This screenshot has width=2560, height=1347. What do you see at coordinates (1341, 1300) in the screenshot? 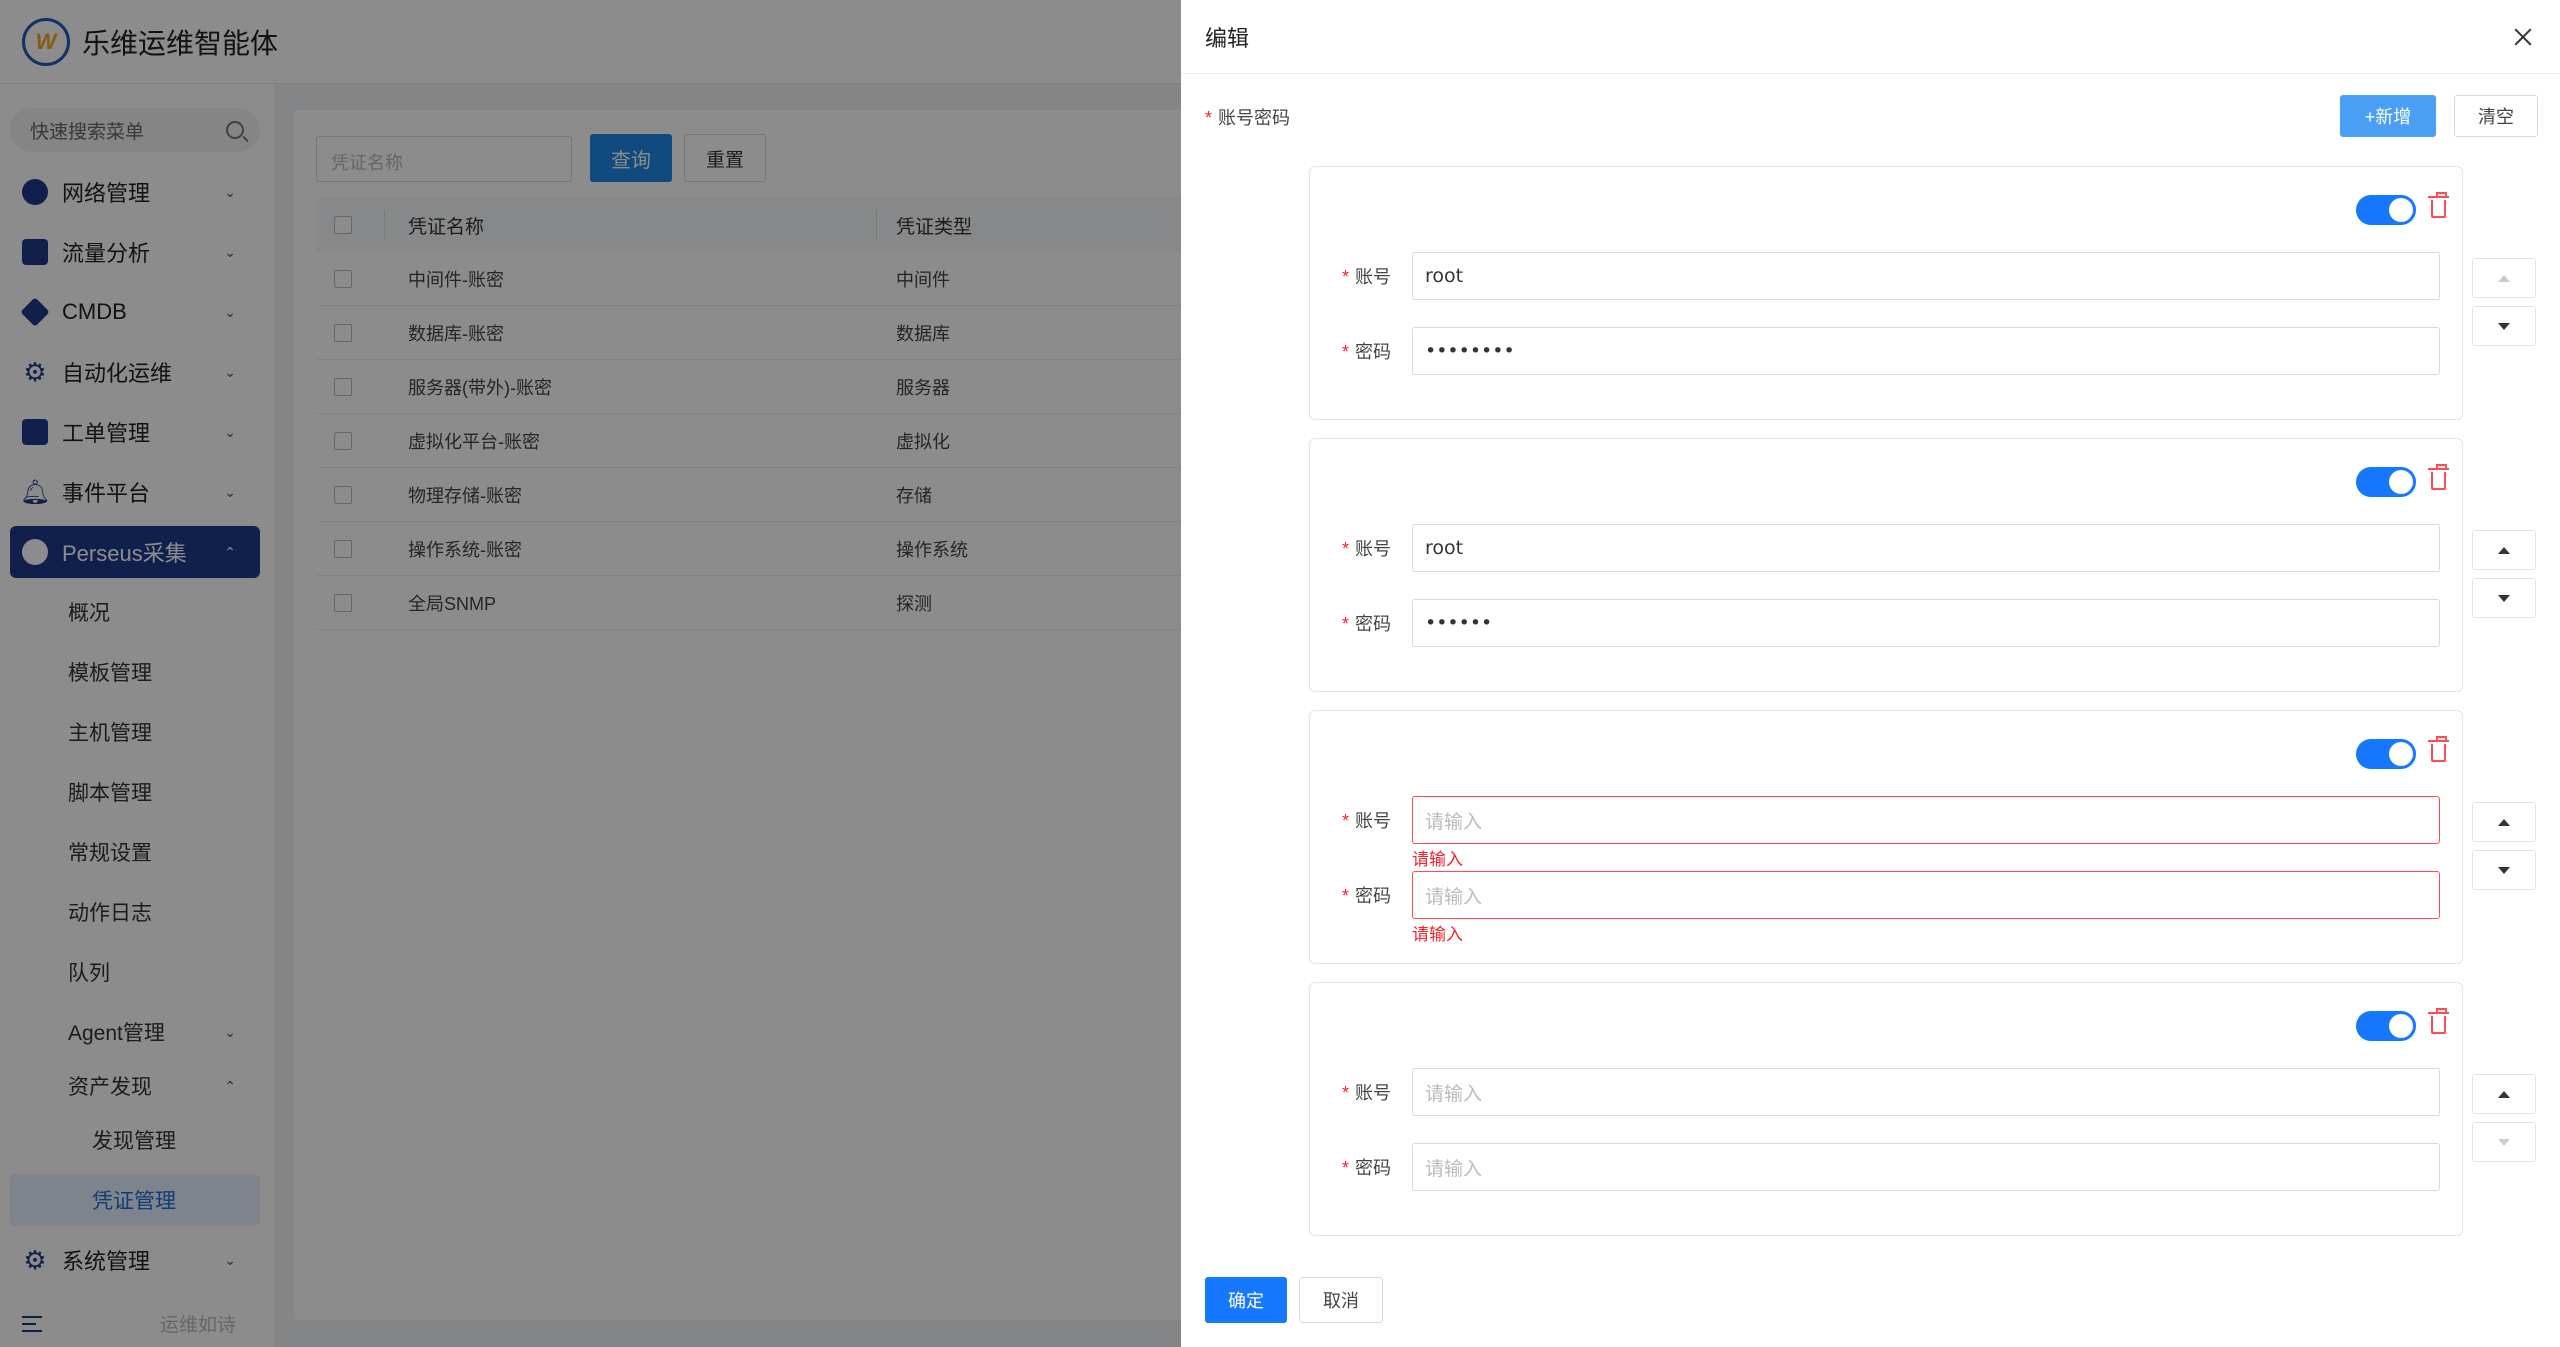
I see `cancel-button: 取消` at bounding box center [1341, 1300].